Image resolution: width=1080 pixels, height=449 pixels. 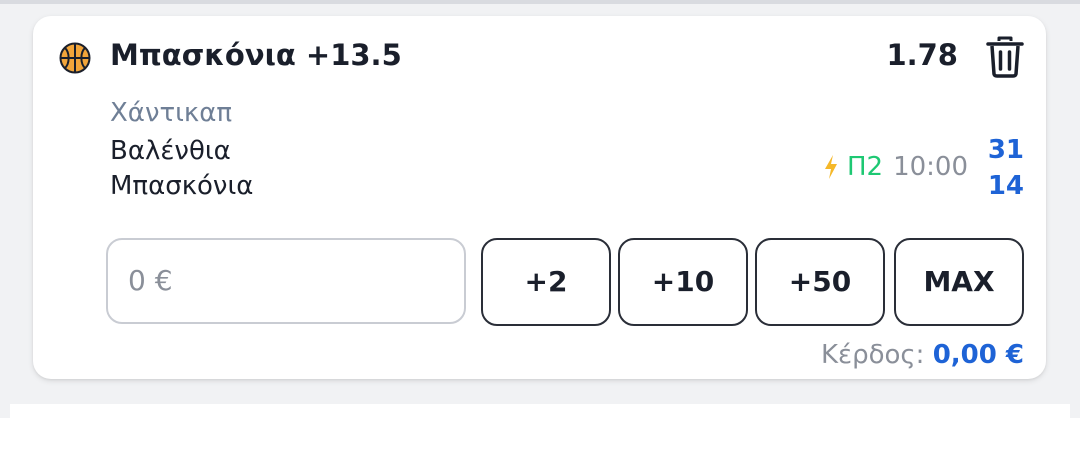 What do you see at coordinates (540, 411) in the screenshot?
I see `section-divider` at bounding box center [540, 411].